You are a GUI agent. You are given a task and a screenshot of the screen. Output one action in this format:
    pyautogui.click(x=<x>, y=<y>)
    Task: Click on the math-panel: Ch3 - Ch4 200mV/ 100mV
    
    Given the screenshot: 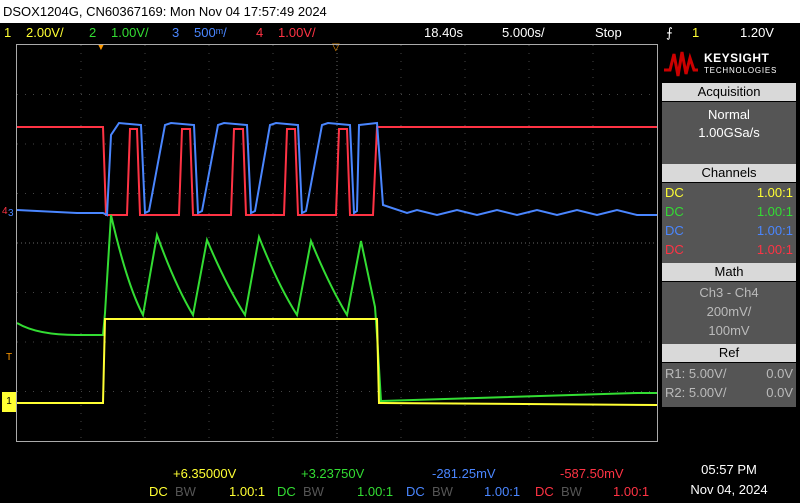 What is the action you would take?
    pyautogui.click(x=729, y=313)
    